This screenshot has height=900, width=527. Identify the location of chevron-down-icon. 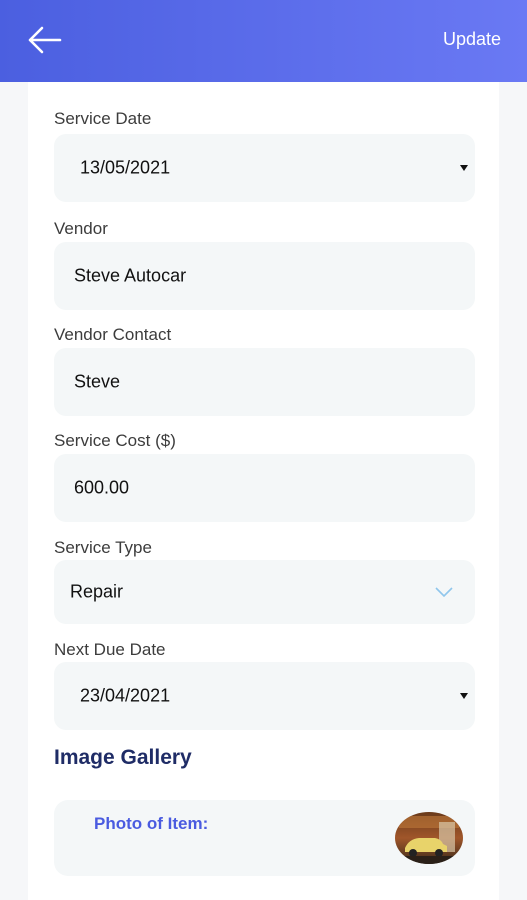
(444, 592).